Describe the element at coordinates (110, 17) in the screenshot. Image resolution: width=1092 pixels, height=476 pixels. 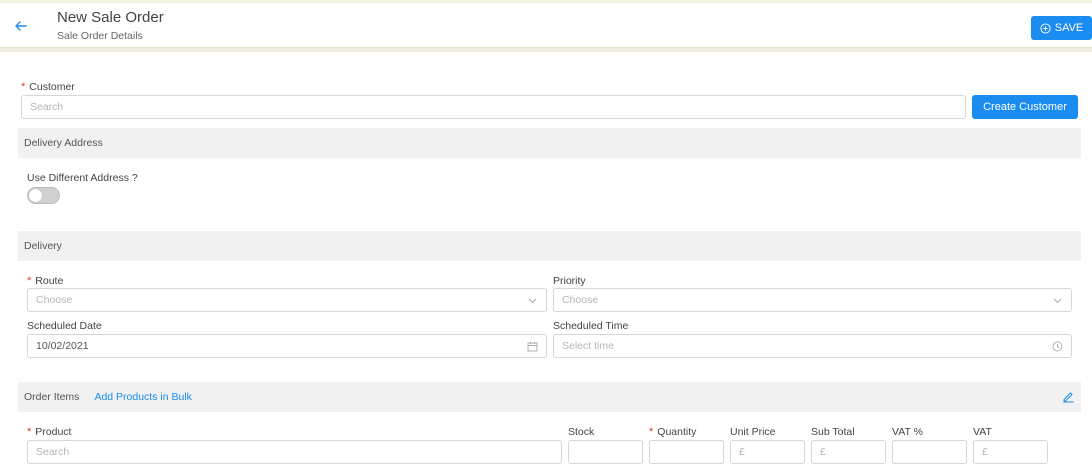
I see `page-title: New Sale Order` at that location.